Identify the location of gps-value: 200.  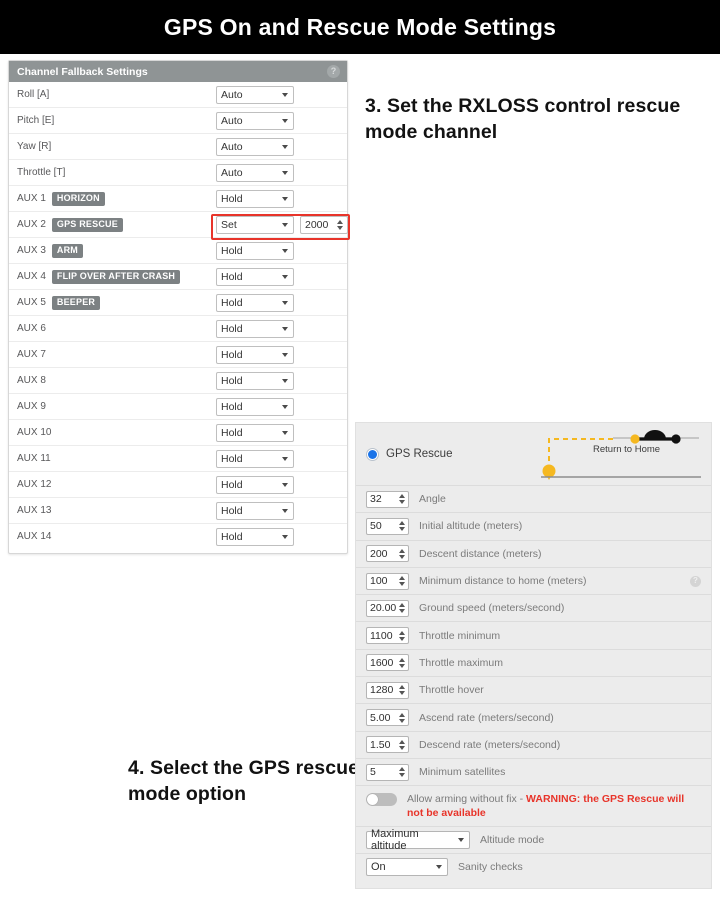
(379, 553).